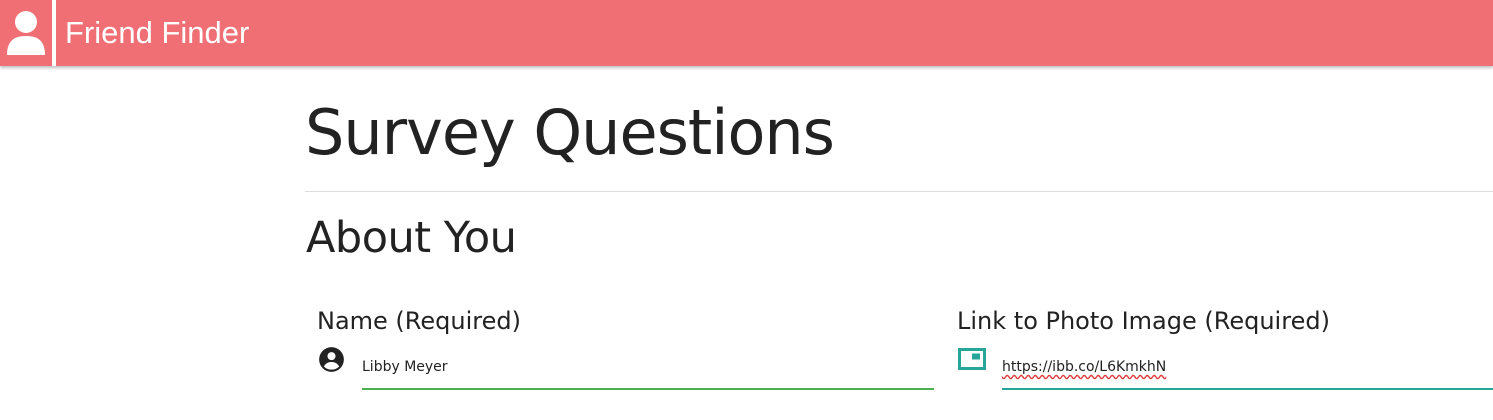  I want to click on photo-link-underline, so click(1247, 389).